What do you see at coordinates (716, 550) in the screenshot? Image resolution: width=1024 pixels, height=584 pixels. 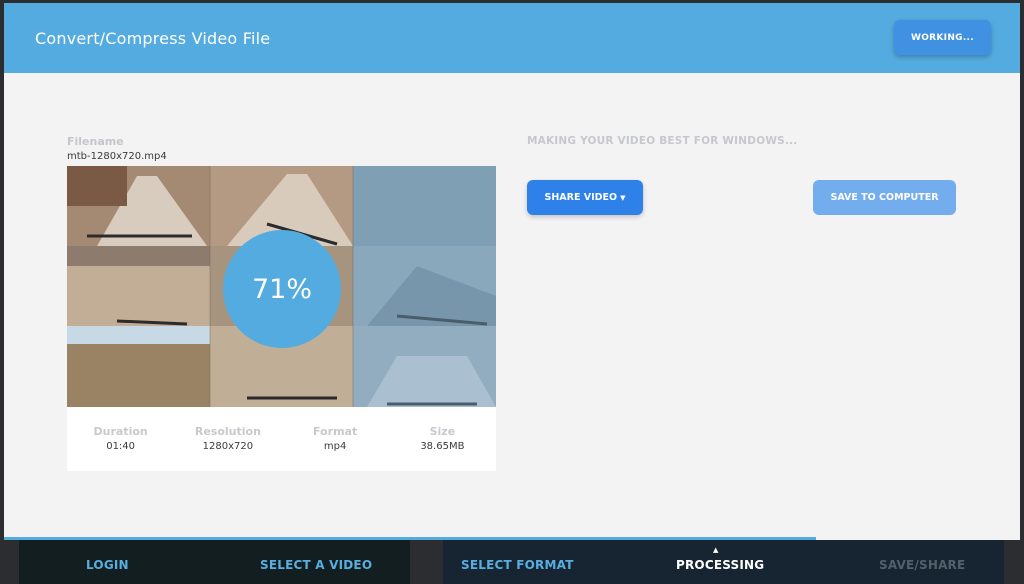 I see `current-step-marker-icon: ▲` at bounding box center [716, 550].